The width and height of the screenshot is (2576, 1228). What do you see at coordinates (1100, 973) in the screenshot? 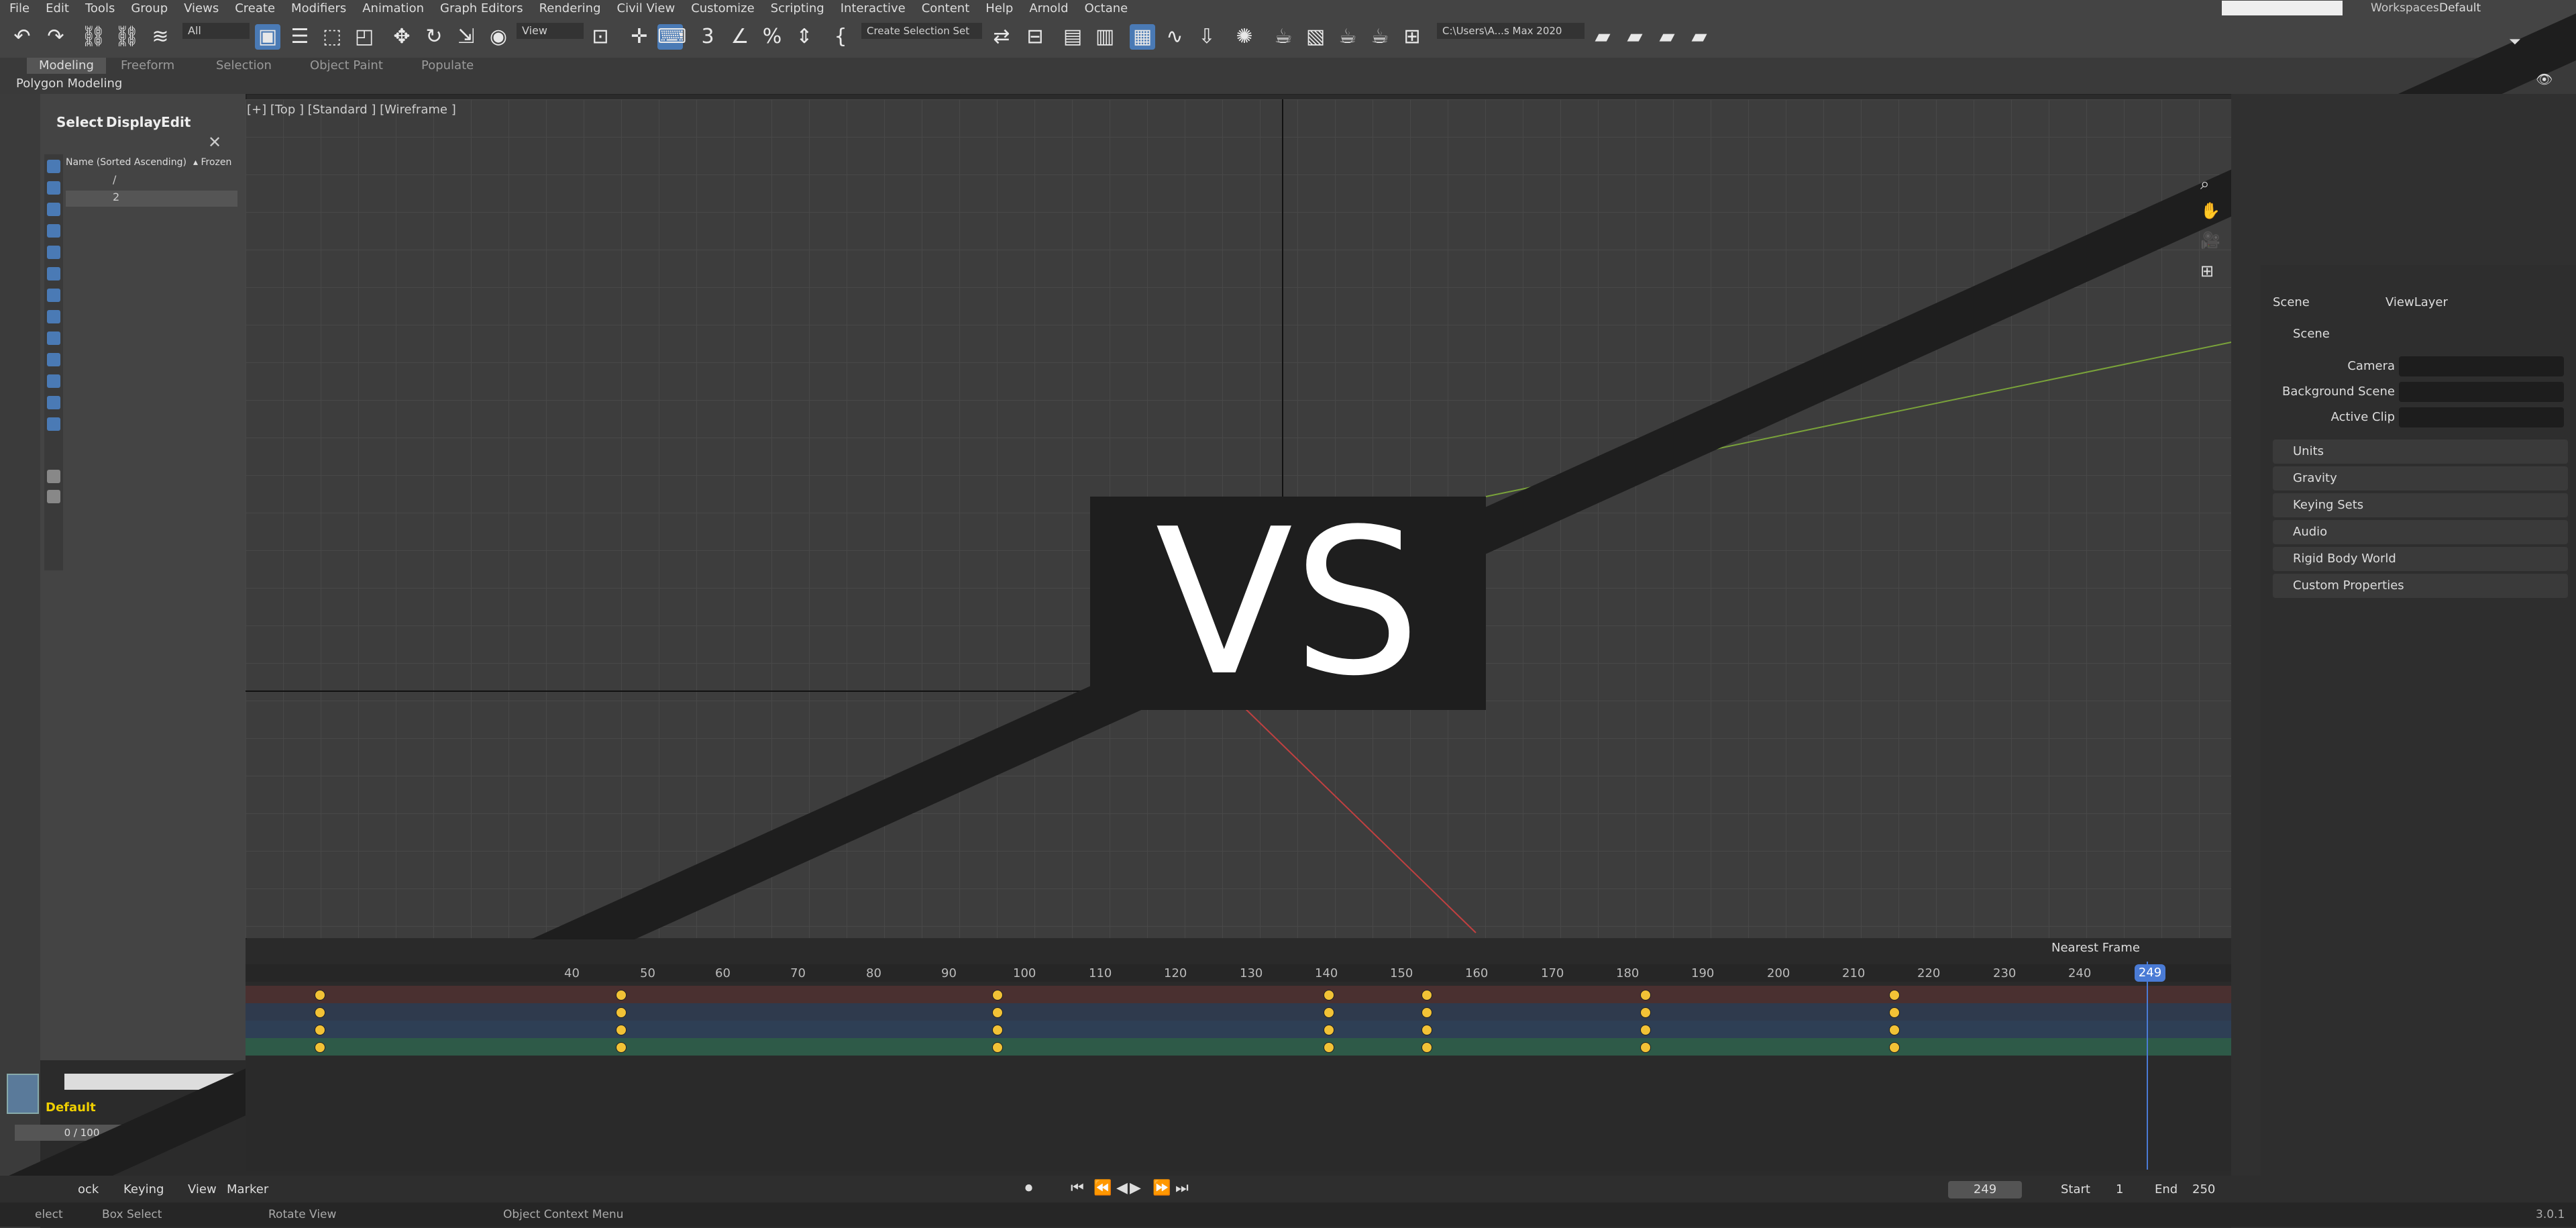
I see `tick-label: 110` at bounding box center [1100, 973].